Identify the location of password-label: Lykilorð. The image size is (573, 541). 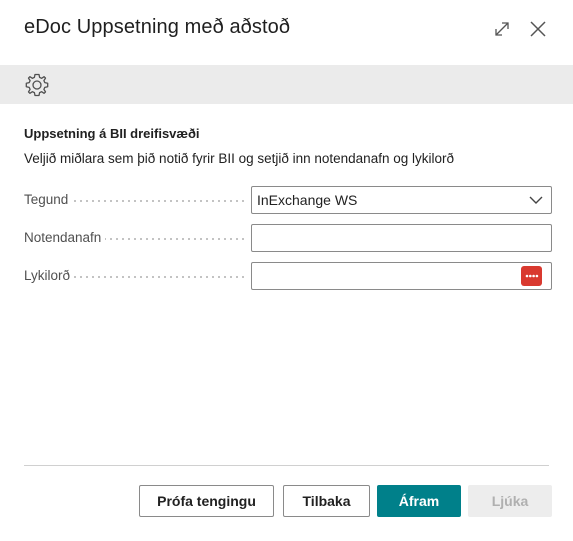
(49, 275).